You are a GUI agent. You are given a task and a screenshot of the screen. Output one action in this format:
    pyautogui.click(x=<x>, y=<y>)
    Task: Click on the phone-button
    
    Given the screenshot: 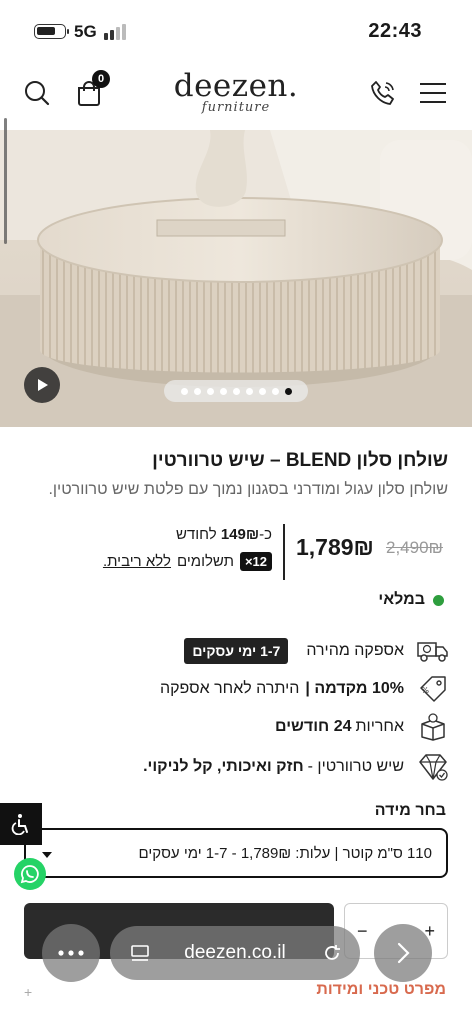 What is the action you would take?
    pyautogui.click(x=383, y=93)
    